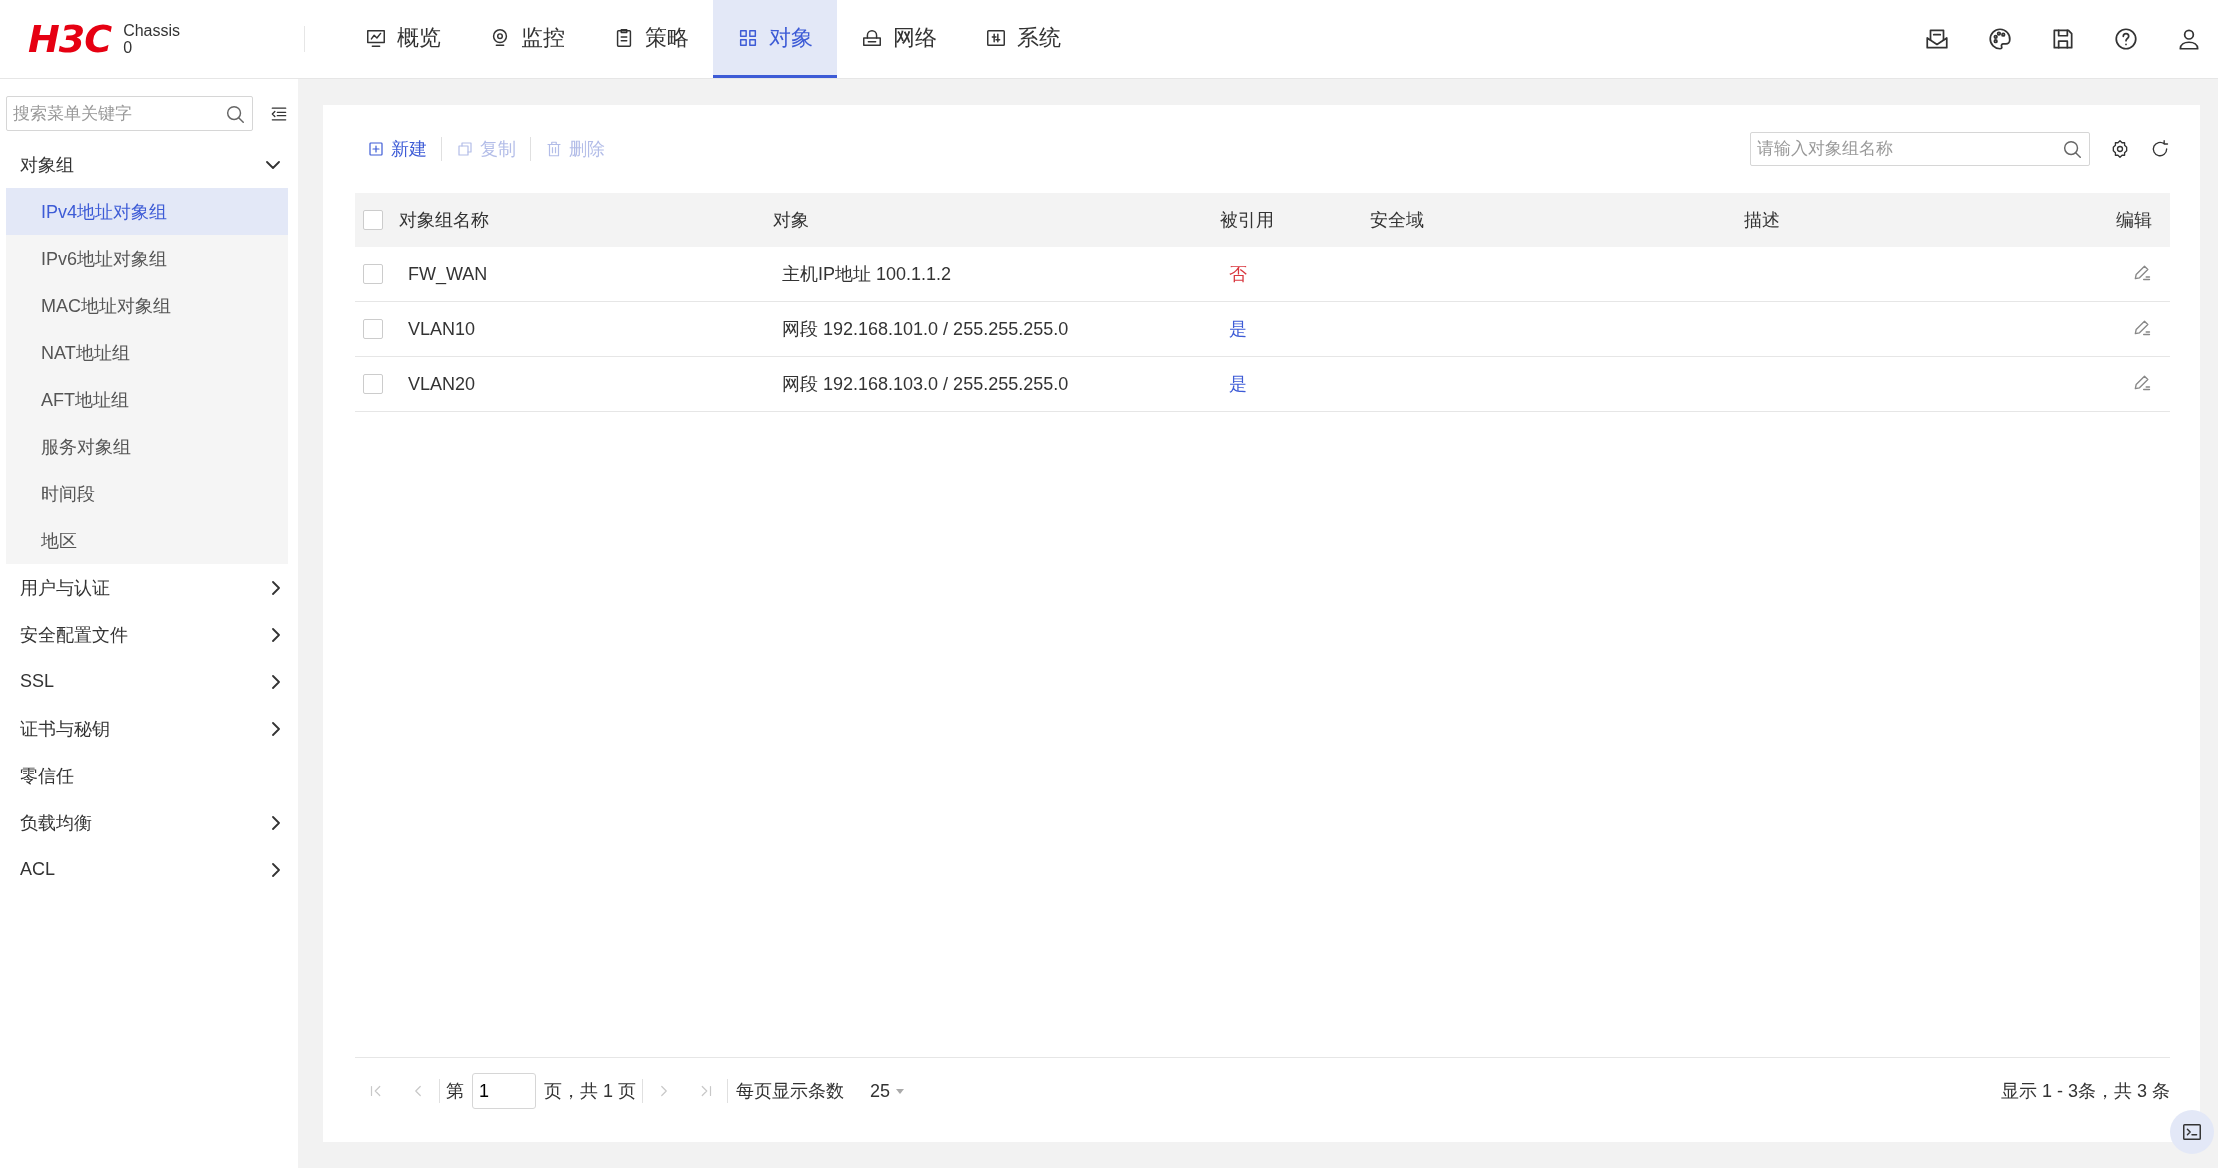  I want to click on nav-tab: 策略, so click(651, 39).